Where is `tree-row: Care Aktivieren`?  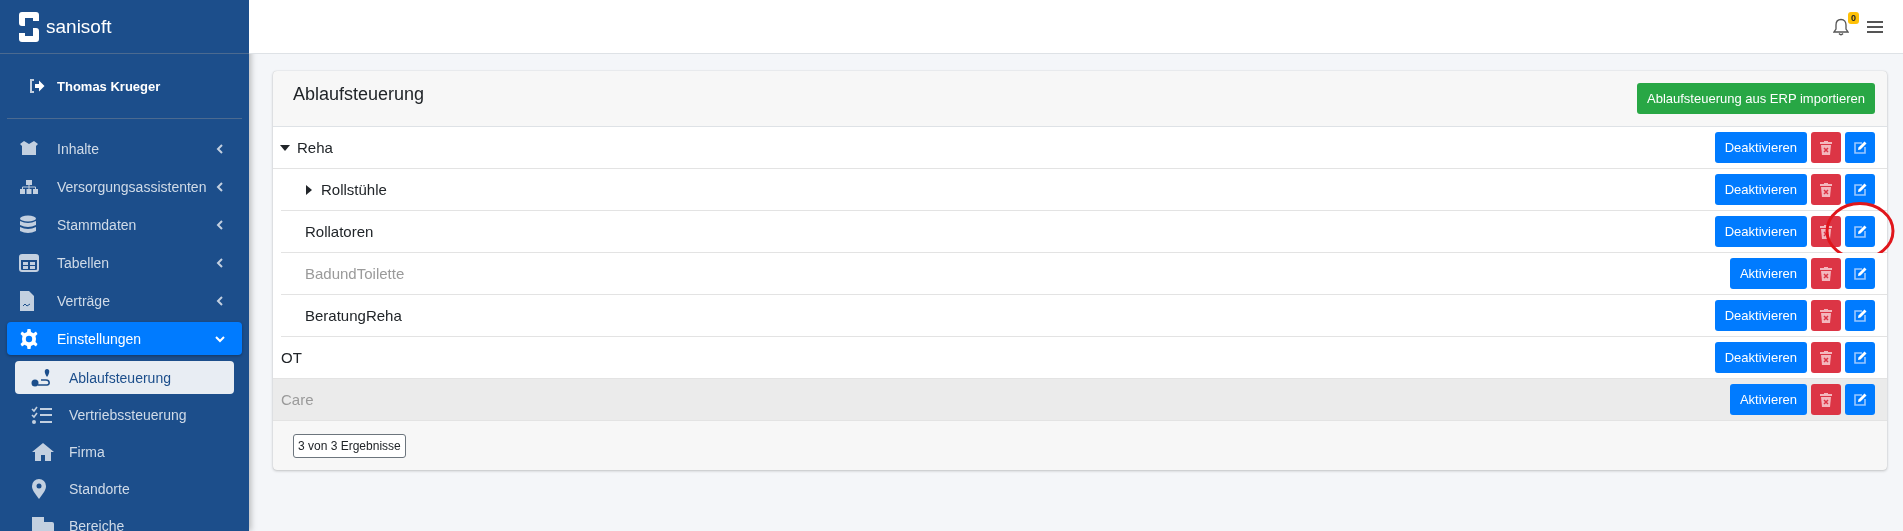 tree-row: Care Aktivieren is located at coordinates (1080, 400).